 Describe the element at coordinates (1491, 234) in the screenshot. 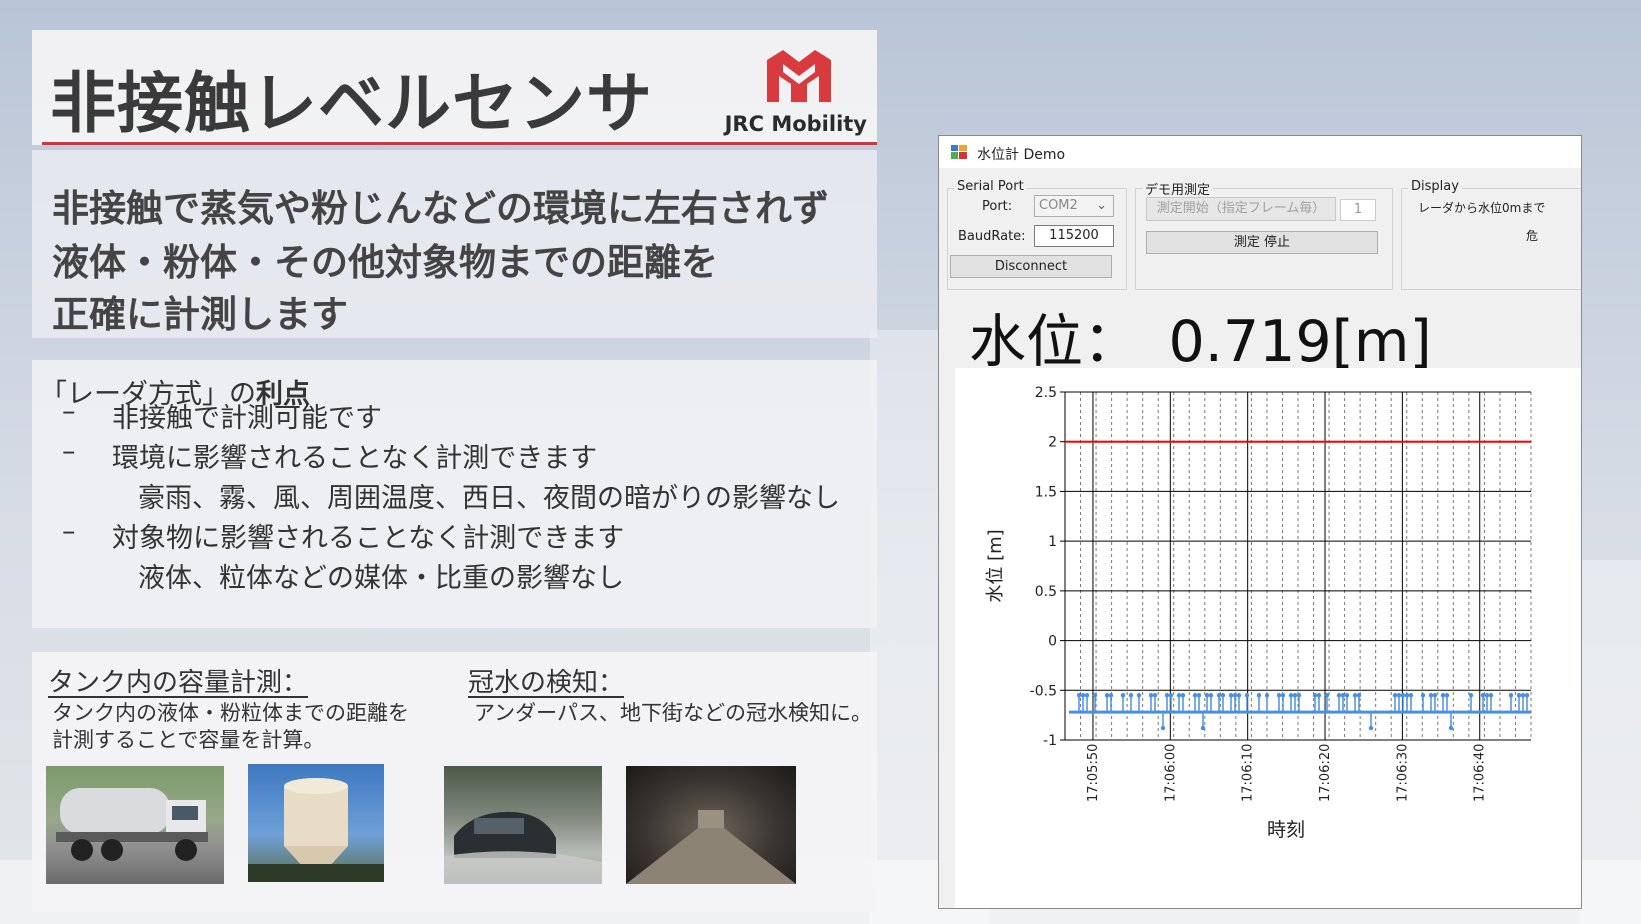

I see `display-group: Display レーダから水位0mまで 危` at that location.